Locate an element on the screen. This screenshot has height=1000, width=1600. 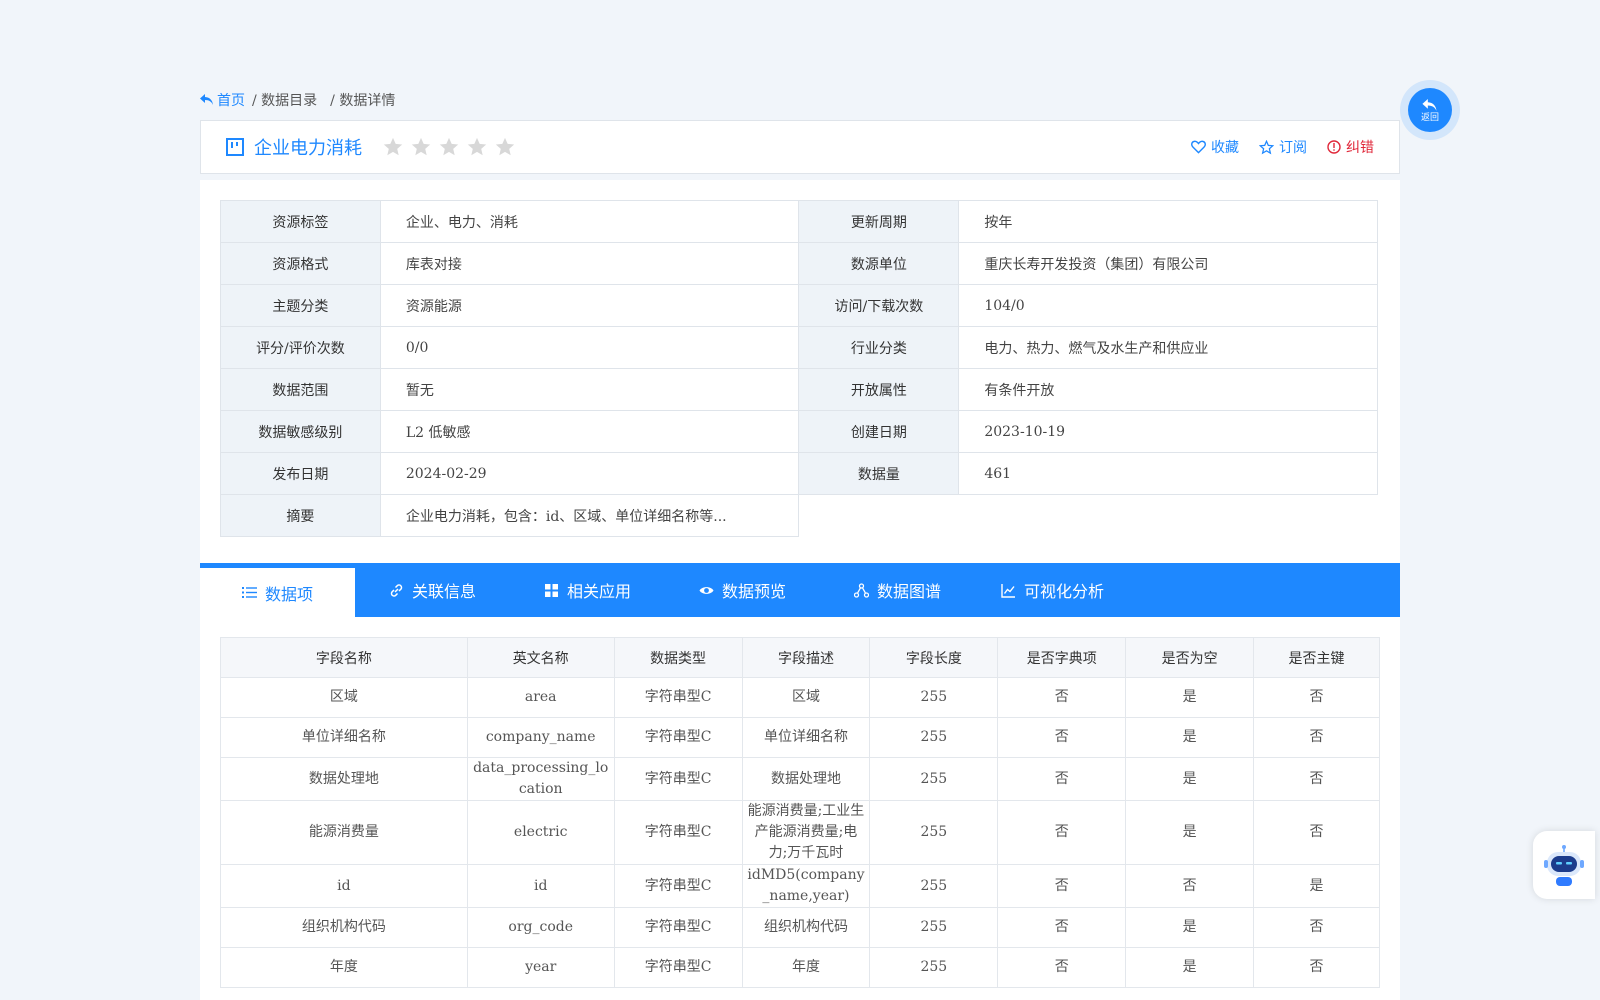
subscribe-button: 订阅 is located at coordinates (1283, 147).